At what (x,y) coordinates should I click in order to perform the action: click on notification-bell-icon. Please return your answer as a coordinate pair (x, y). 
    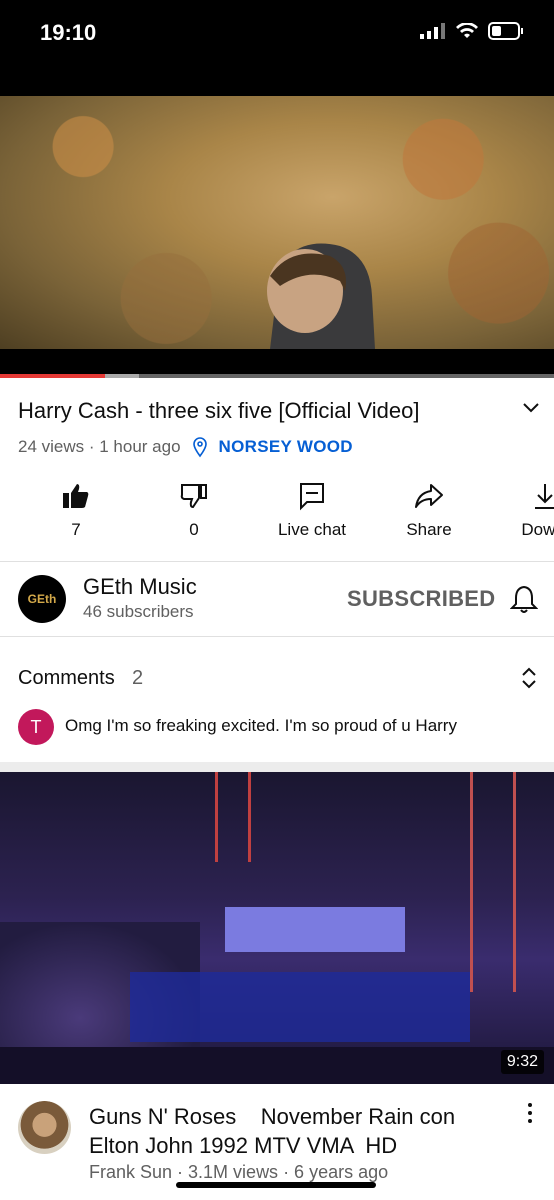
    Looking at the image, I should click on (524, 601).